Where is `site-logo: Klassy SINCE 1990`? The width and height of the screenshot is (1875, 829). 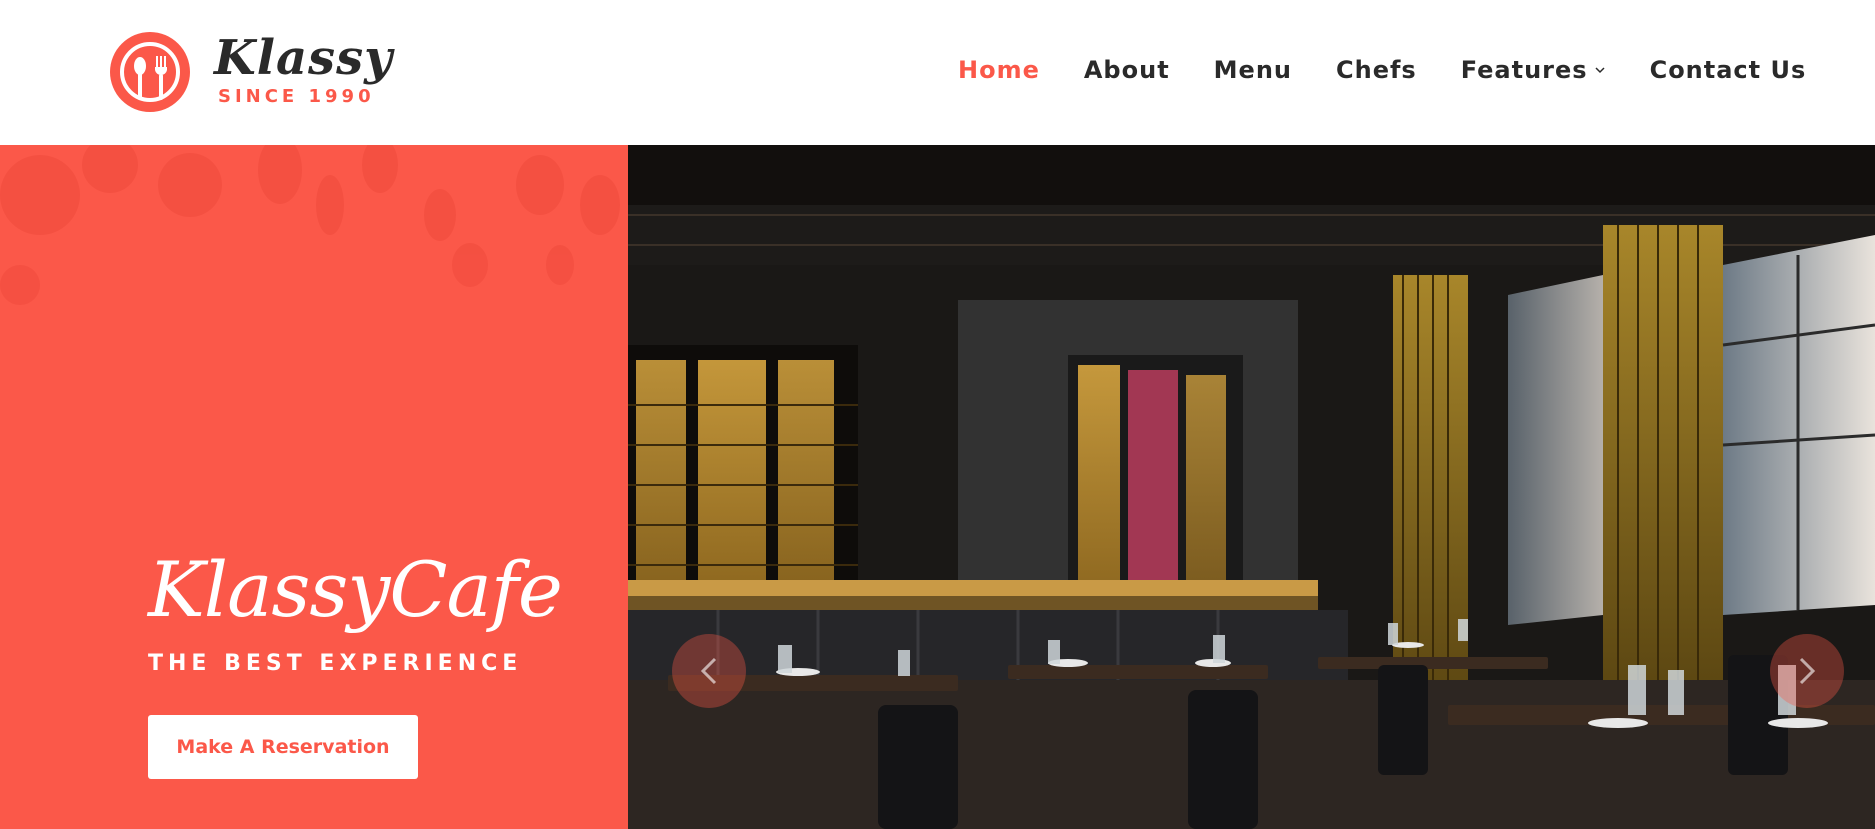 site-logo: Klassy SINCE 1990 is located at coordinates (250, 73).